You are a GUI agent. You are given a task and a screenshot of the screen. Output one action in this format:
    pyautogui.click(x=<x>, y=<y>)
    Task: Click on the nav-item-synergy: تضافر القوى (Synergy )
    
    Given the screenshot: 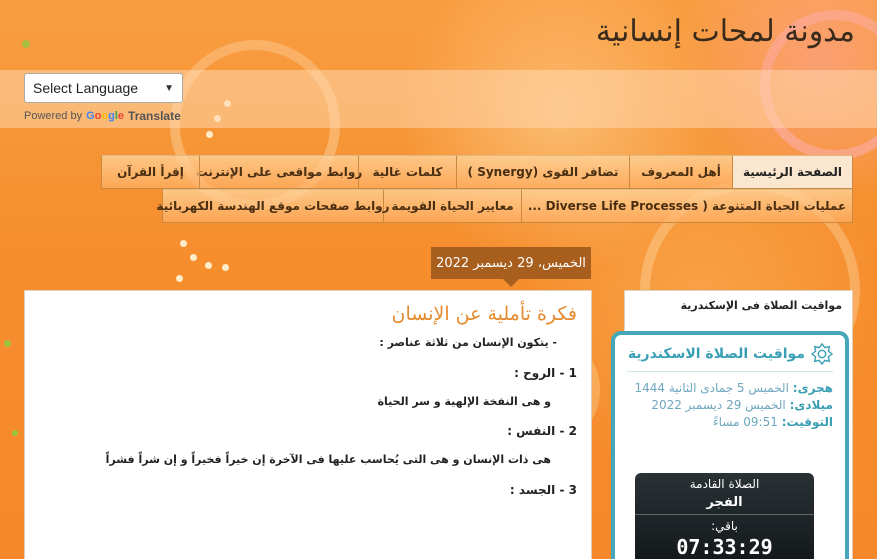 What is the action you would take?
    pyautogui.click(x=543, y=172)
    